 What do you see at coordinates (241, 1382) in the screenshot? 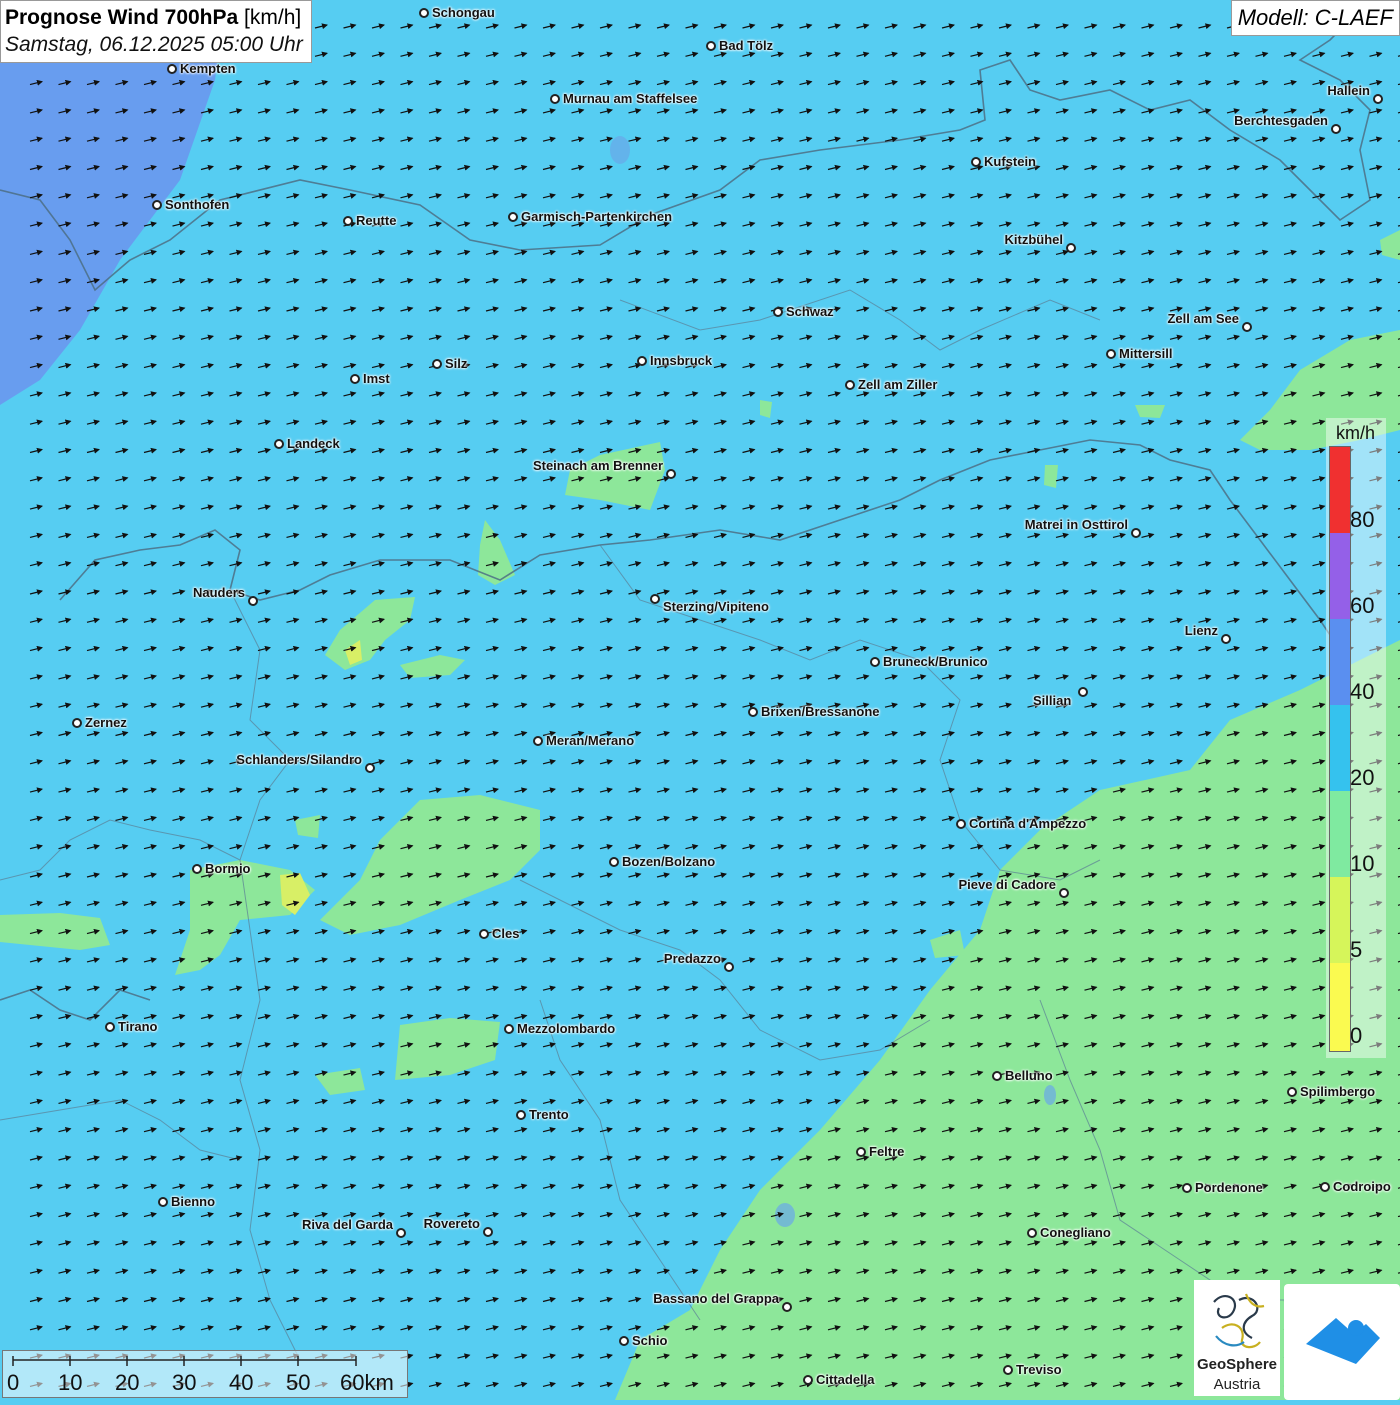
I see `scale-label-40: 40` at bounding box center [241, 1382].